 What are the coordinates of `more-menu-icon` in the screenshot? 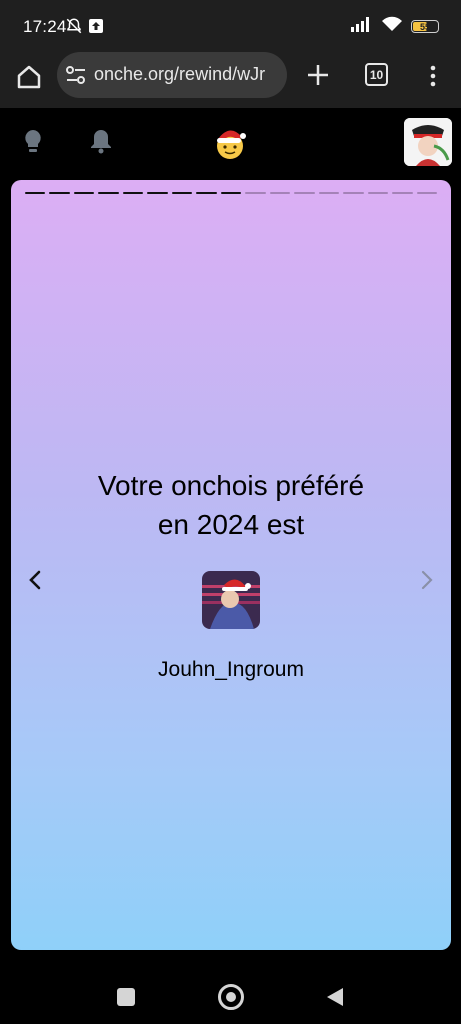 It's located at (433, 76).